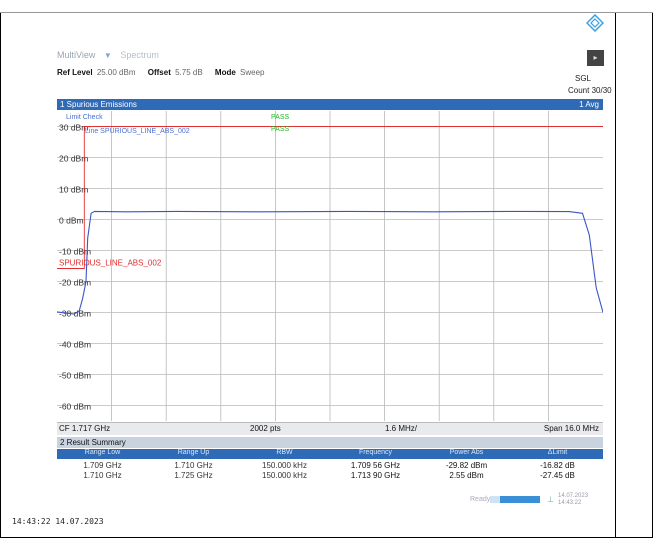  What do you see at coordinates (85, 428) in the screenshot?
I see `center-frequency-label: CF 1.717 GHz` at bounding box center [85, 428].